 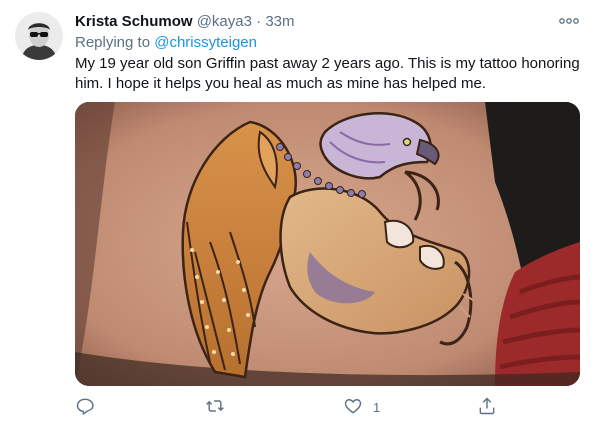 I want to click on reply-icon, so click(x=85, y=407).